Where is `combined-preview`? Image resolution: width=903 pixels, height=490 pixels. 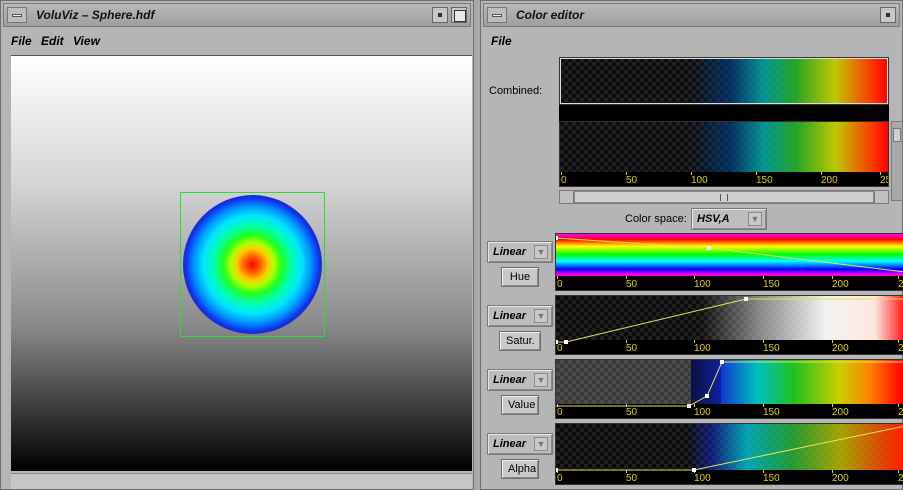
combined-preview is located at coordinates (724, 81).